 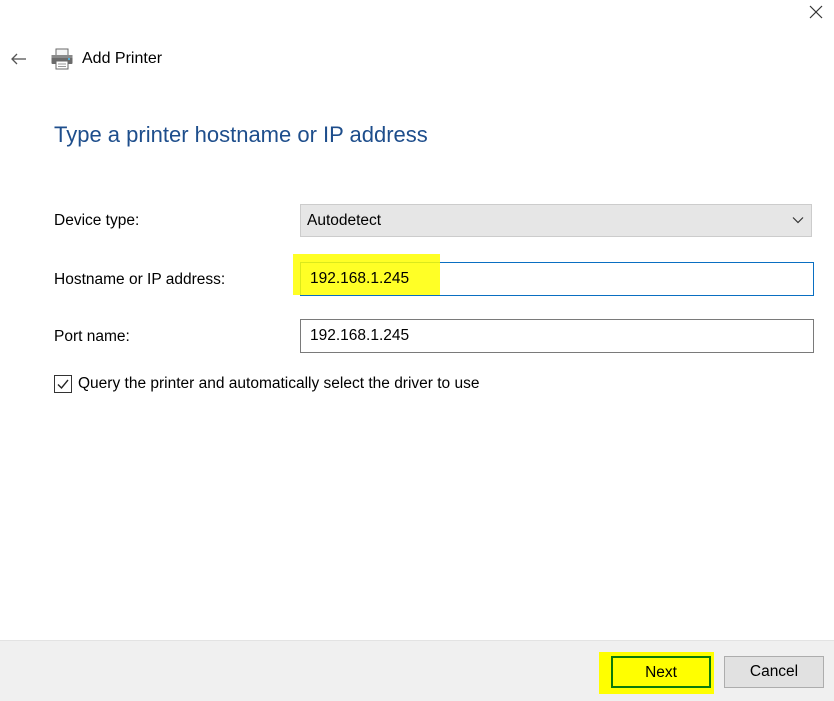 What do you see at coordinates (122, 58) in the screenshot?
I see `window-title: Add Printer` at bounding box center [122, 58].